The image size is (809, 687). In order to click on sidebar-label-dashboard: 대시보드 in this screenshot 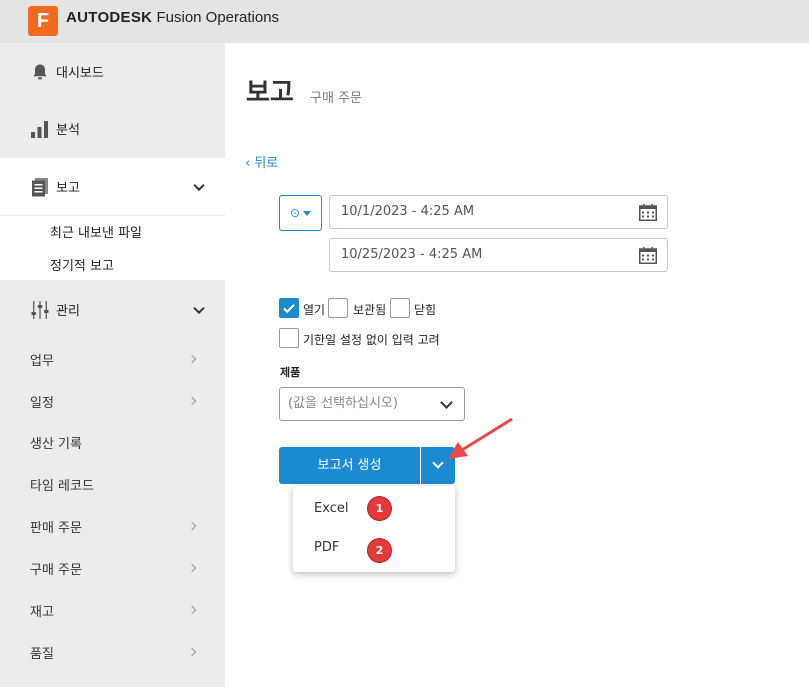, I will do `click(80, 73)`.